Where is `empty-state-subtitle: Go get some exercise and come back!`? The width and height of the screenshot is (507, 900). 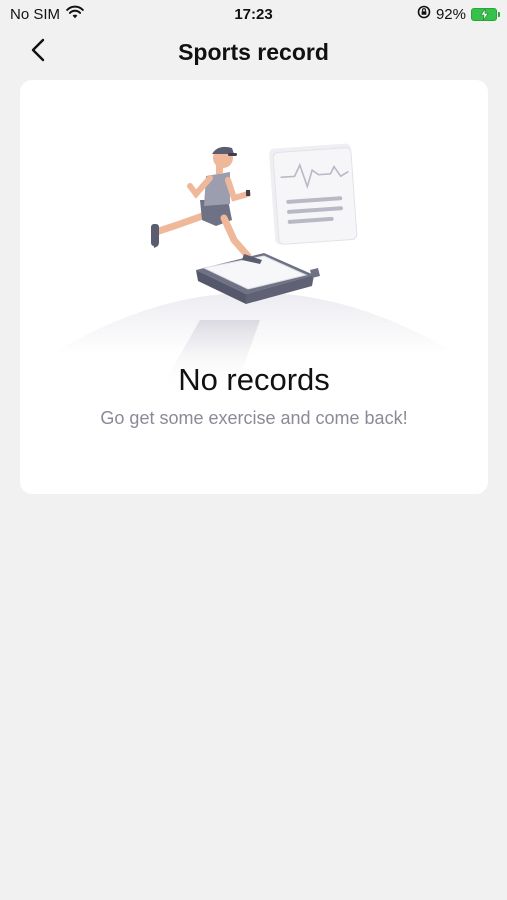
empty-state-subtitle: Go get some exercise and come back! is located at coordinates (254, 418).